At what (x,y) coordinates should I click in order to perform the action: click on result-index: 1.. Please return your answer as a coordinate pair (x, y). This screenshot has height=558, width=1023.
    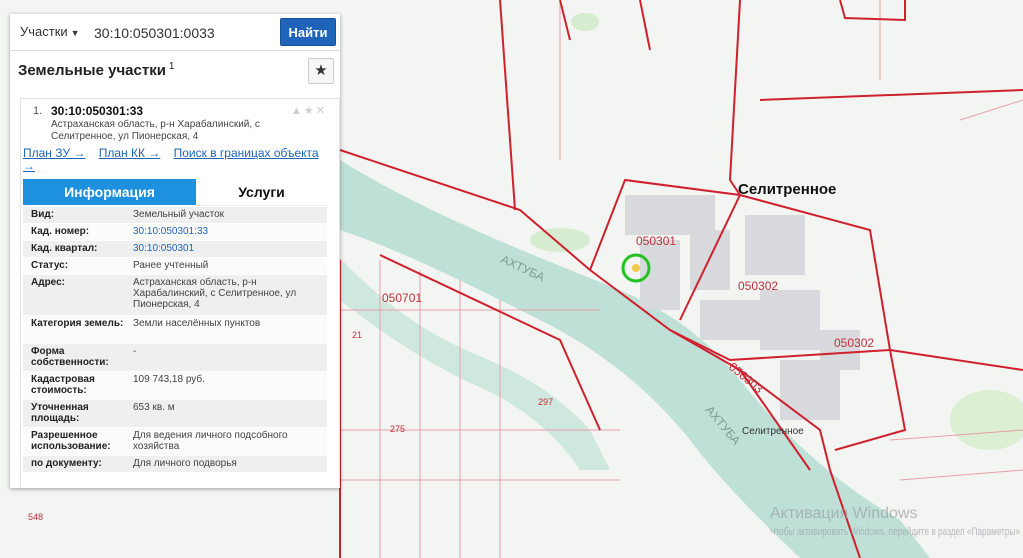
    Looking at the image, I should click on (38, 111).